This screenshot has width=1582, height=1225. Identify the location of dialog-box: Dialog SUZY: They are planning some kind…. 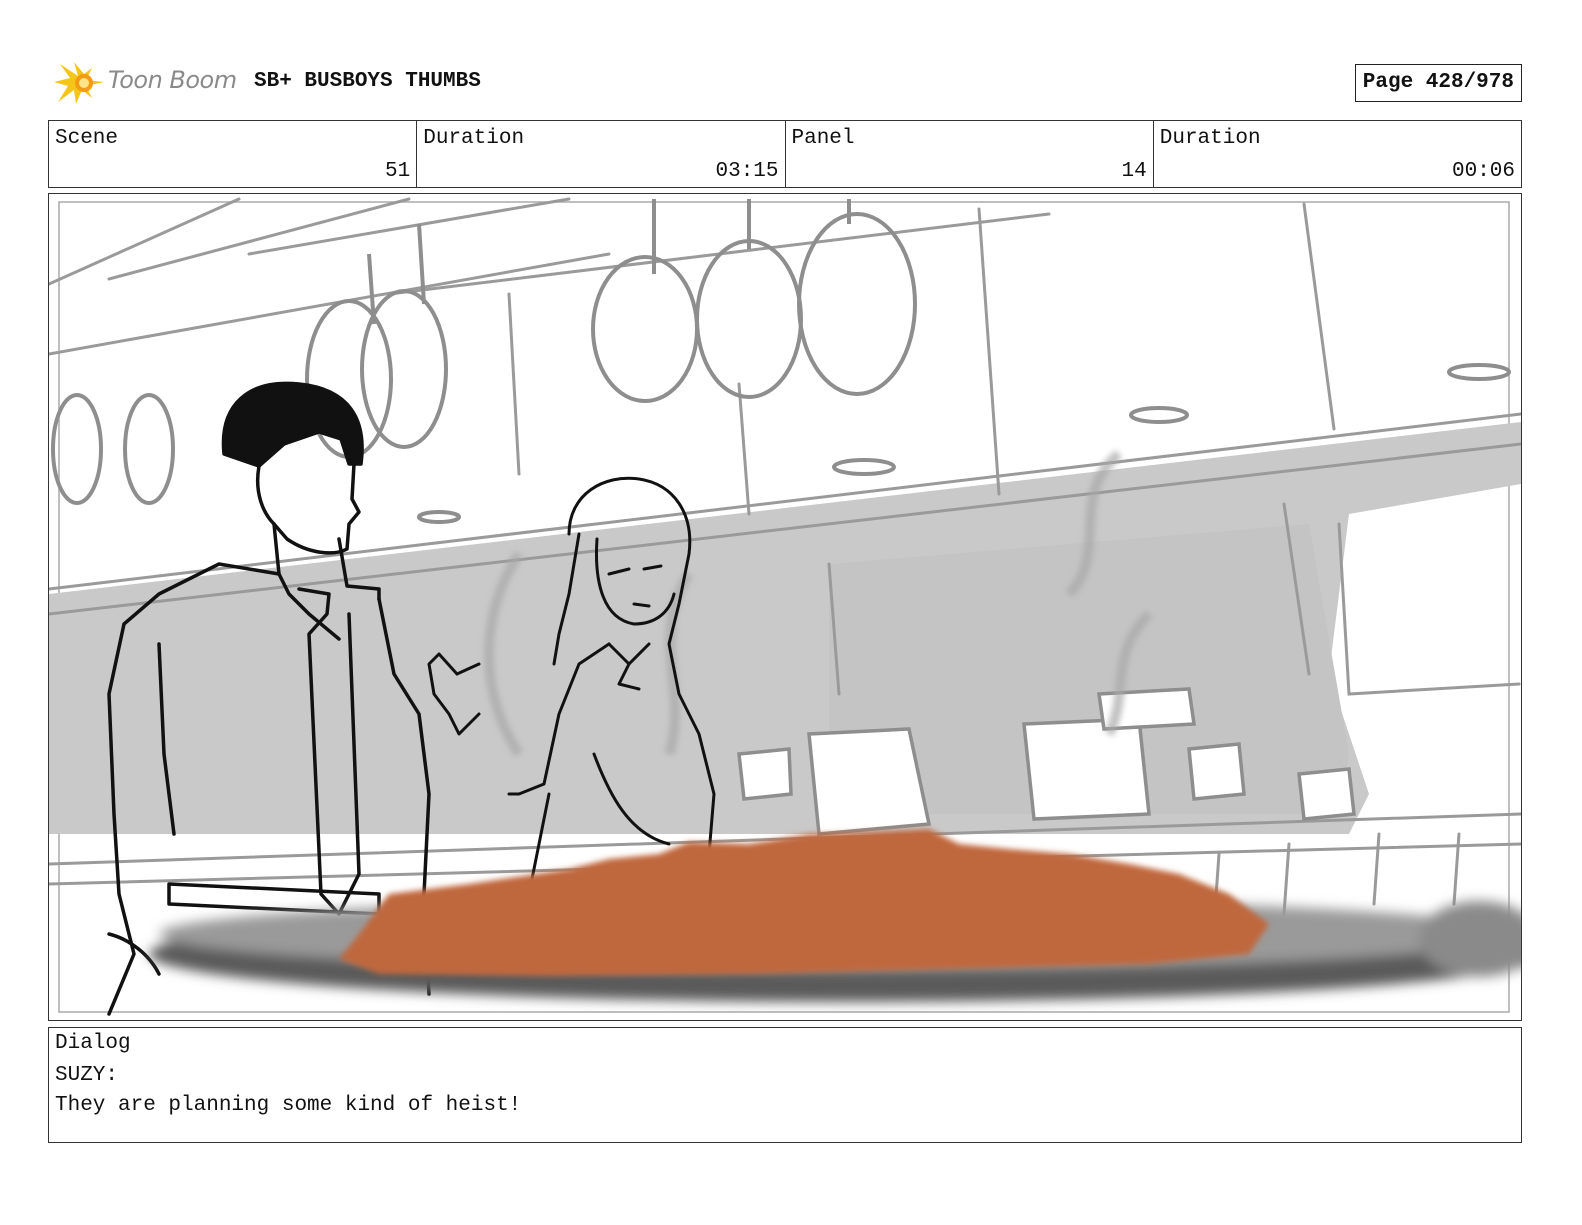
(785, 1085).